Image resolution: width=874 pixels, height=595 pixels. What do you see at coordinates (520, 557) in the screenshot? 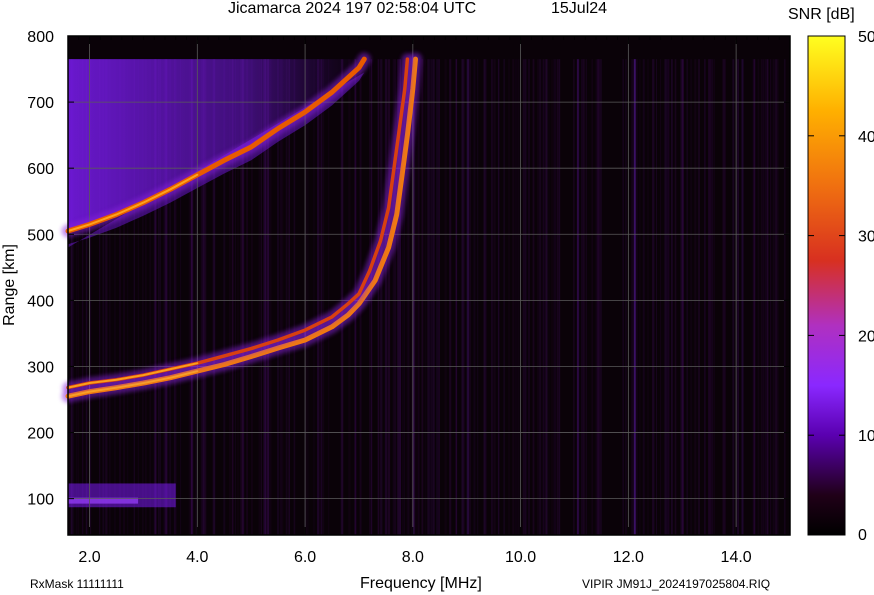
I see `x-tick-label: 10.0` at bounding box center [520, 557].